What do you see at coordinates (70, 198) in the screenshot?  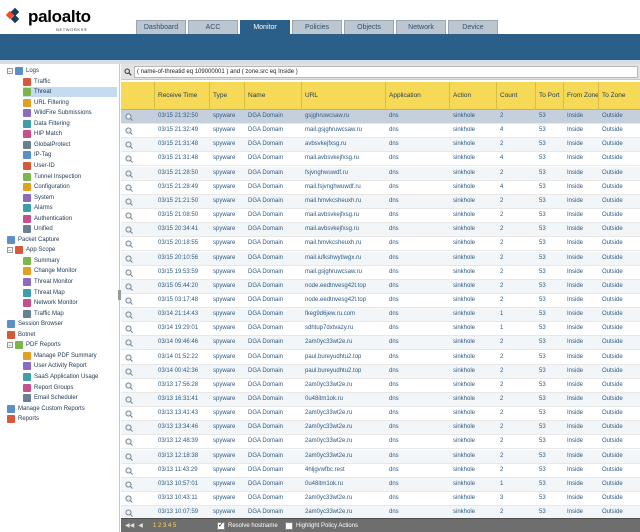 I see `sidebar-item-system: System` at bounding box center [70, 198].